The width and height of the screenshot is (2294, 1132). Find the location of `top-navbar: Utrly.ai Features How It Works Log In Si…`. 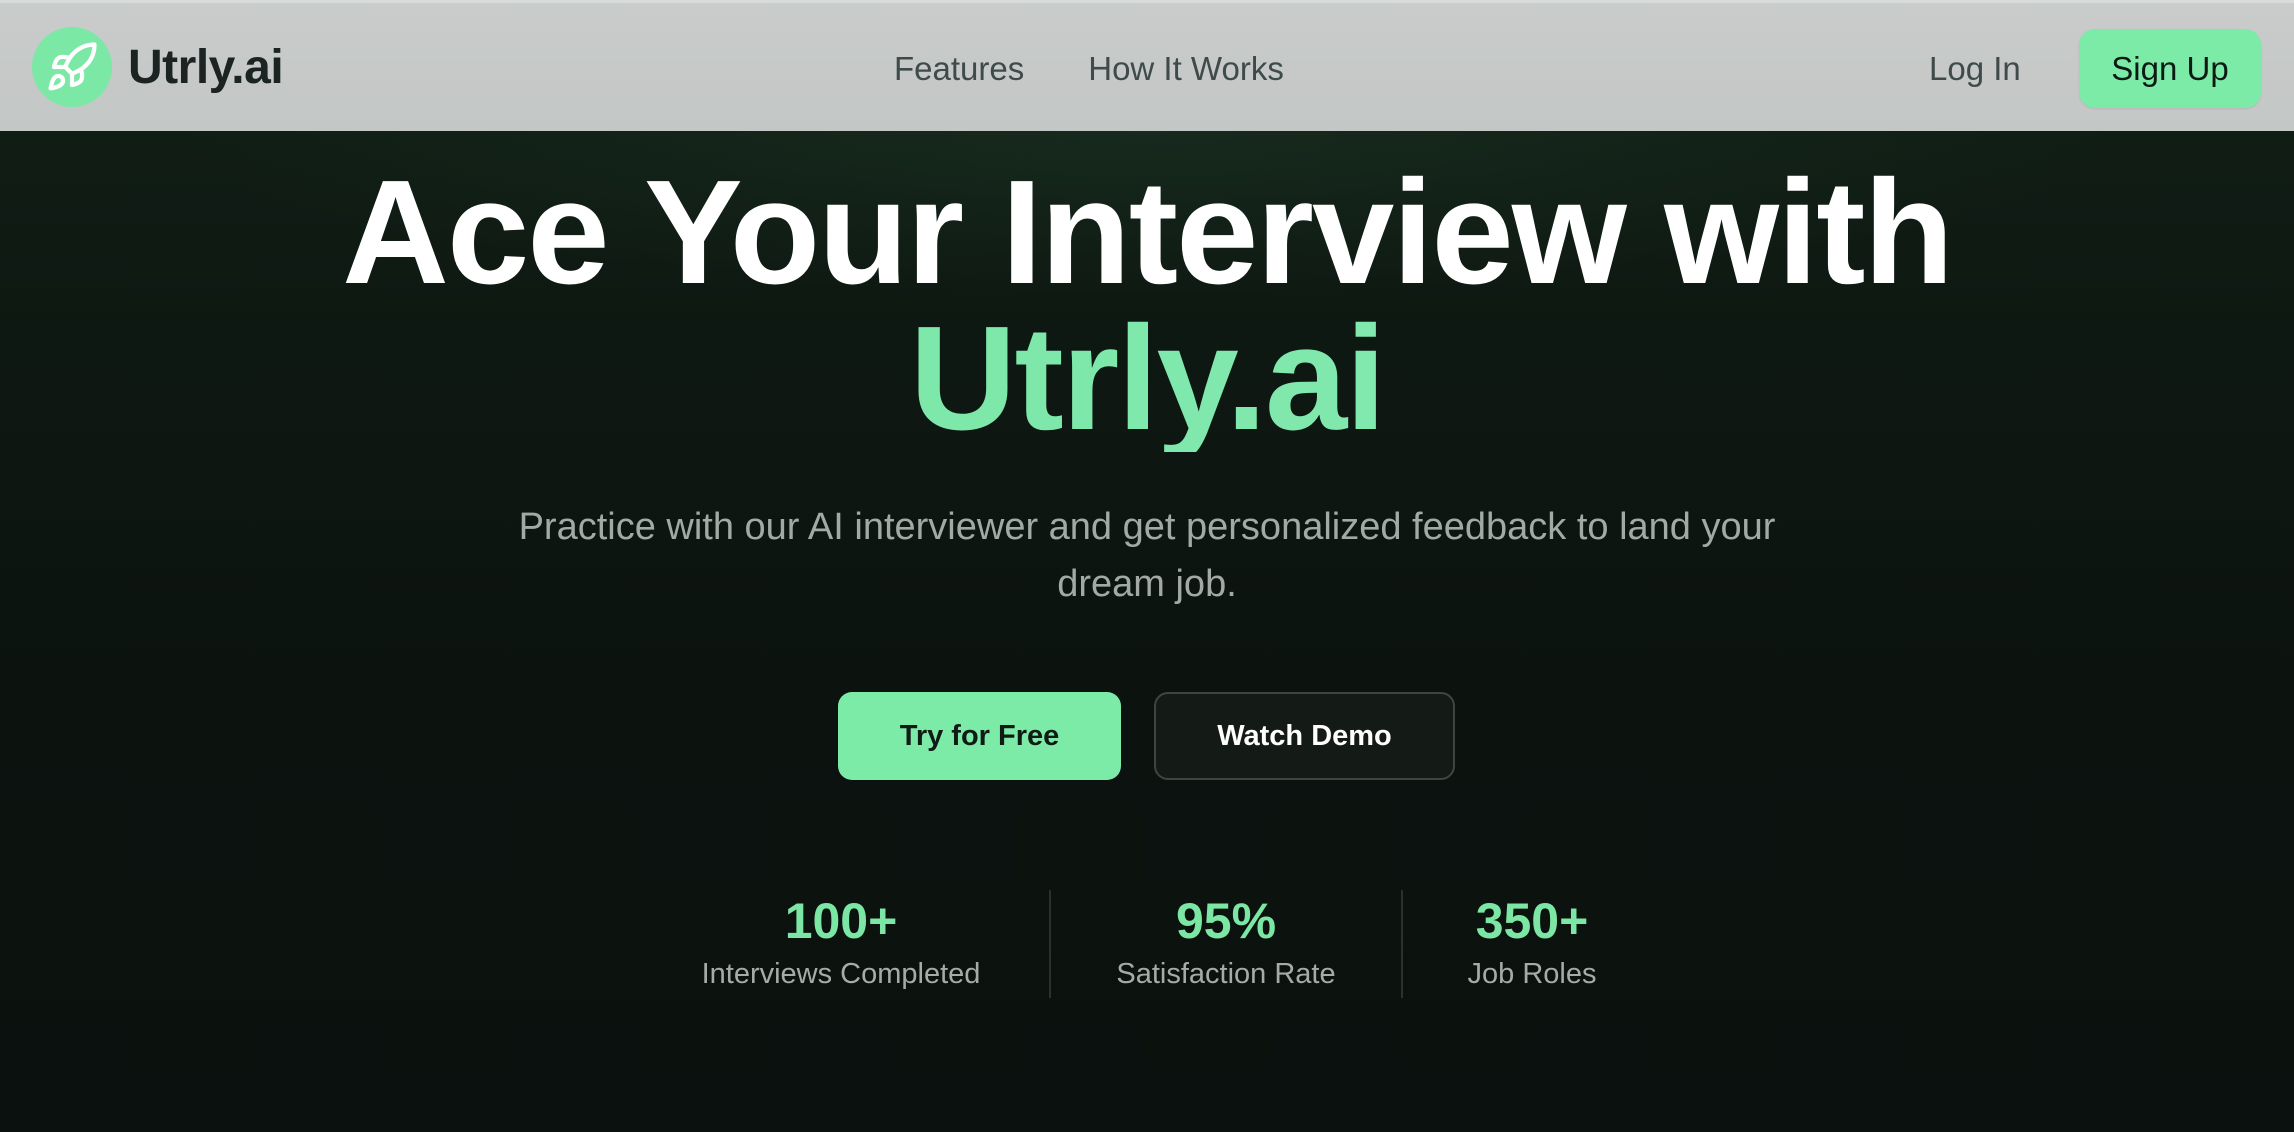

top-navbar: Utrly.ai Features How It Works Log In Si… is located at coordinates (1147, 65).